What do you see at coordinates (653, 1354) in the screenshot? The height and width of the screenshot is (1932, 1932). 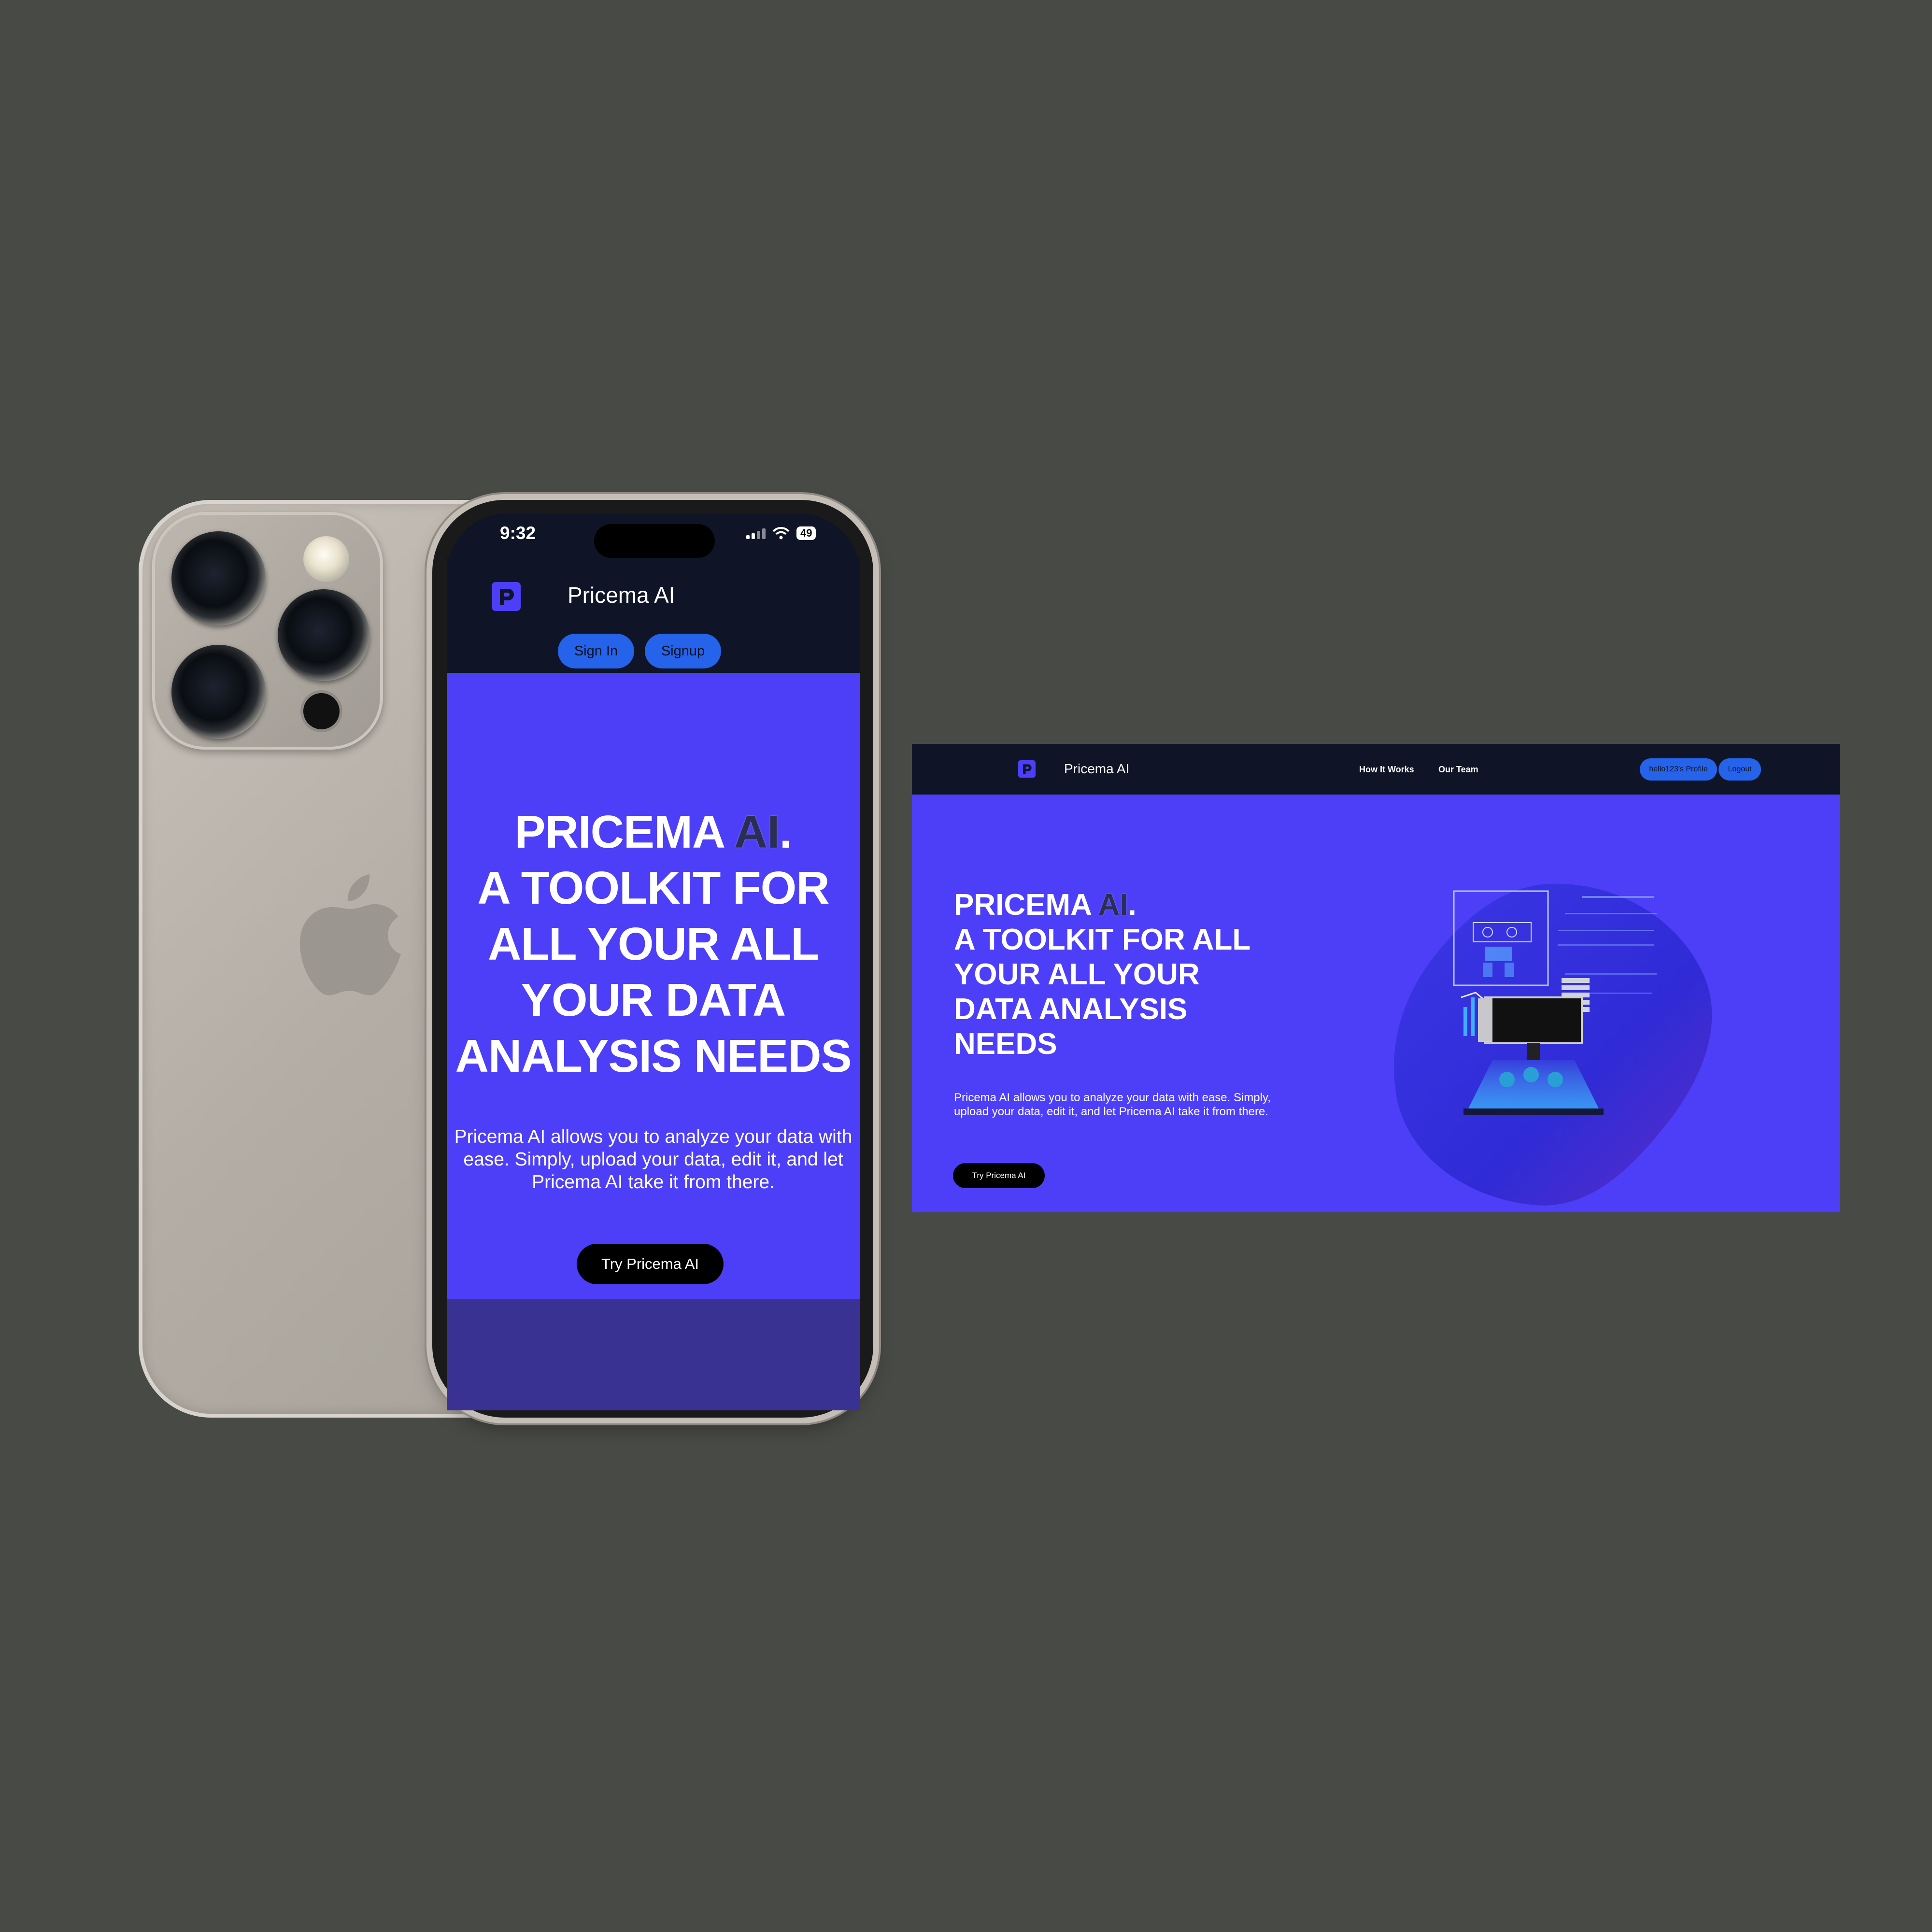 I see `mobile-hero-footer-band` at bounding box center [653, 1354].